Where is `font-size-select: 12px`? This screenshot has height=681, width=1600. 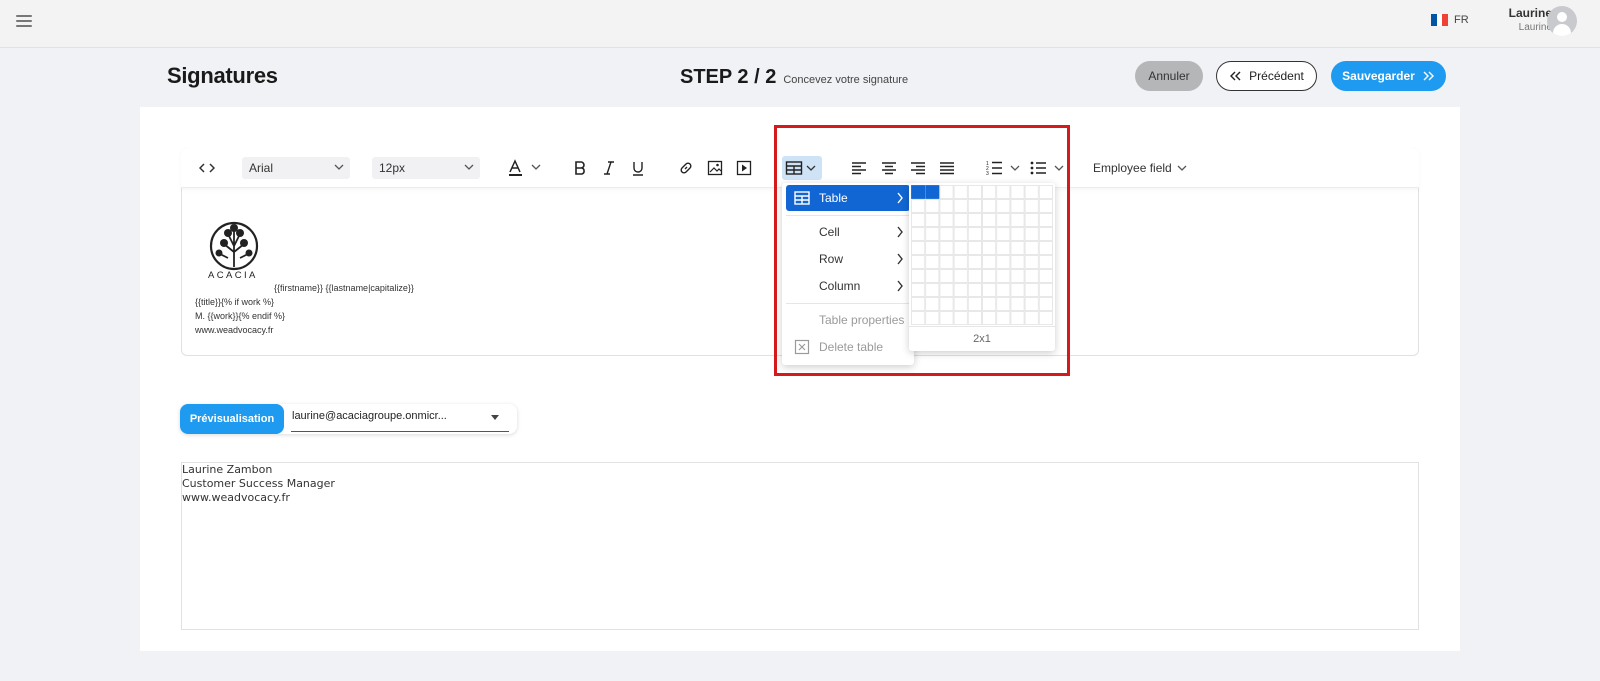
font-size-select: 12px is located at coordinates (426, 168).